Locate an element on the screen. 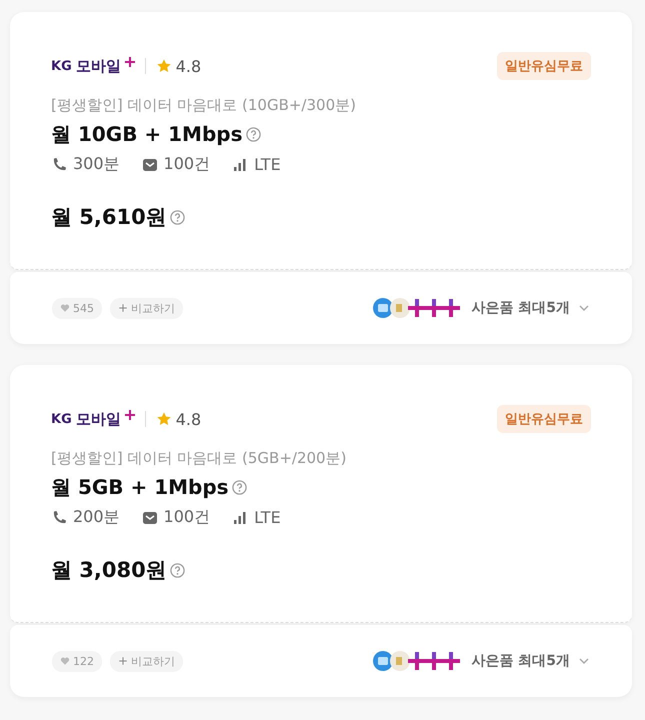 The width and height of the screenshot is (645, 720). plan-title: 월 5GB + 1Mbps is located at coordinates (140, 487).